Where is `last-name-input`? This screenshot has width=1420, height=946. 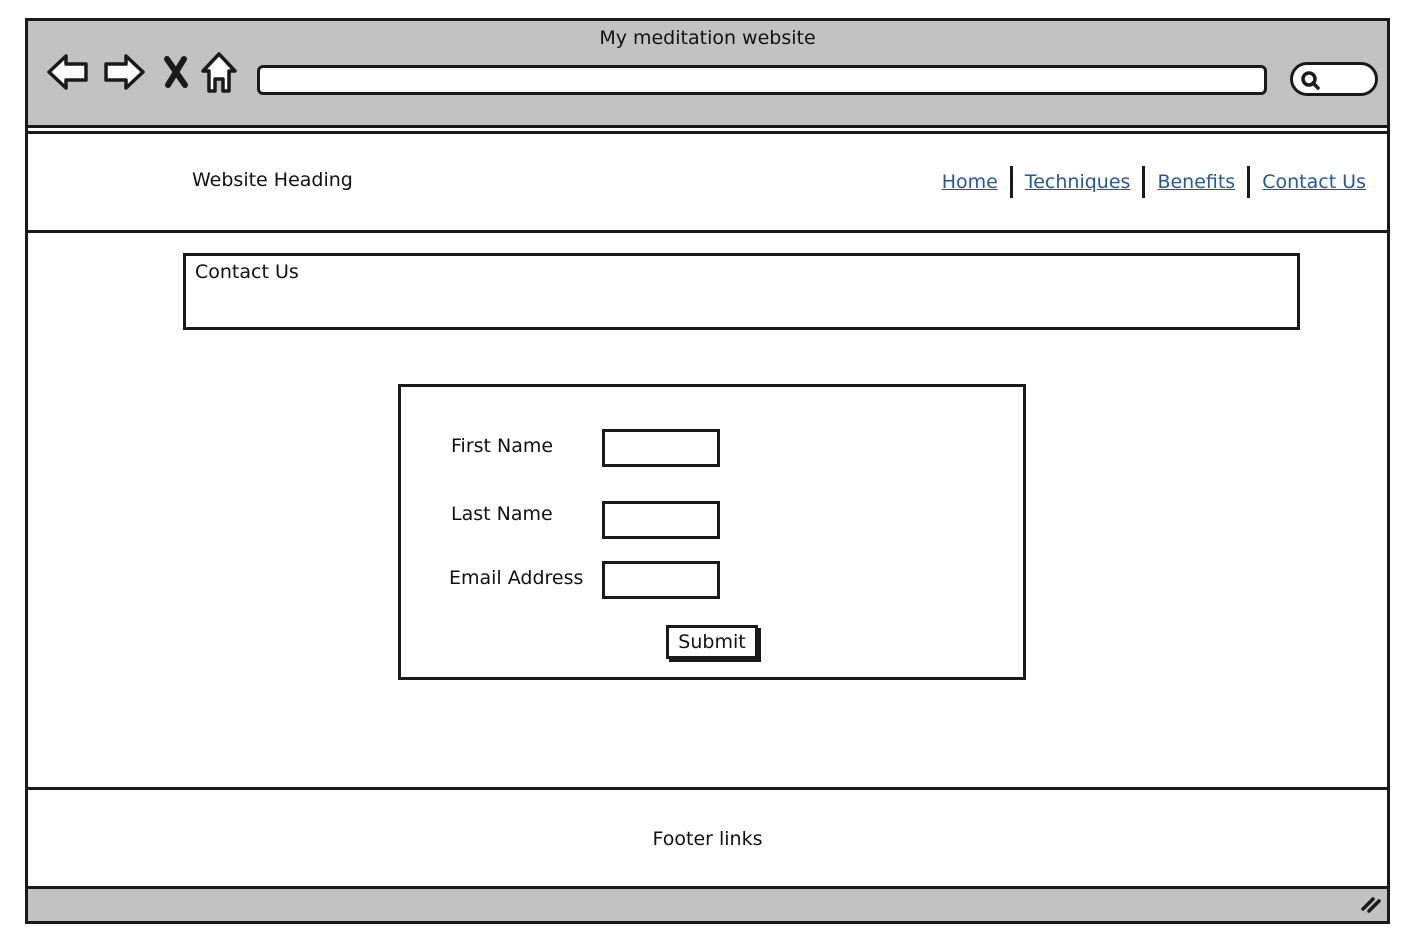
last-name-input is located at coordinates (661, 520).